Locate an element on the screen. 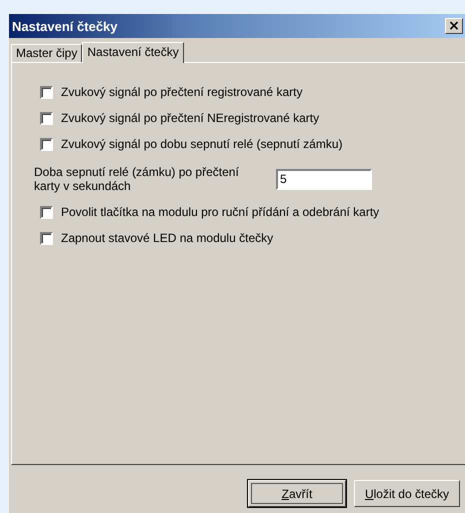  tab: Master čipy is located at coordinates (46, 53).